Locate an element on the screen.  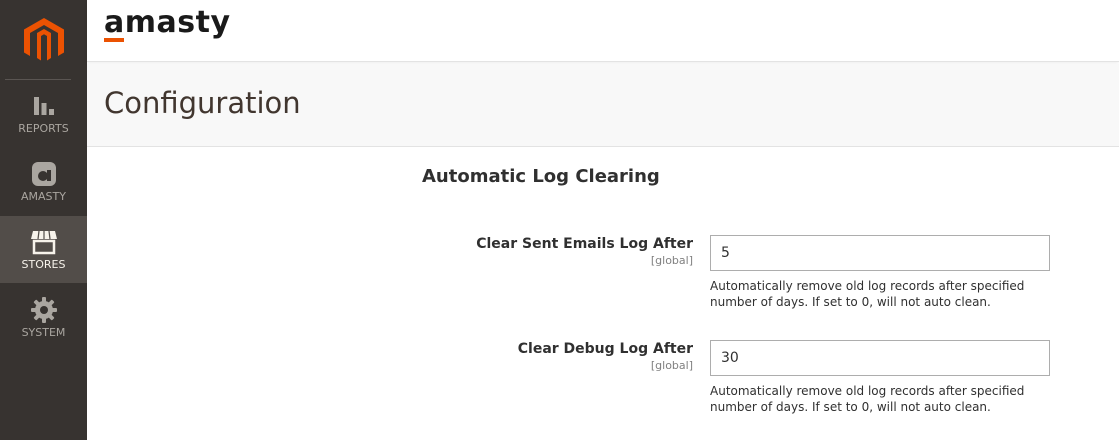
sidebar-item-label: SYSTEM is located at coordinates (43, 332).